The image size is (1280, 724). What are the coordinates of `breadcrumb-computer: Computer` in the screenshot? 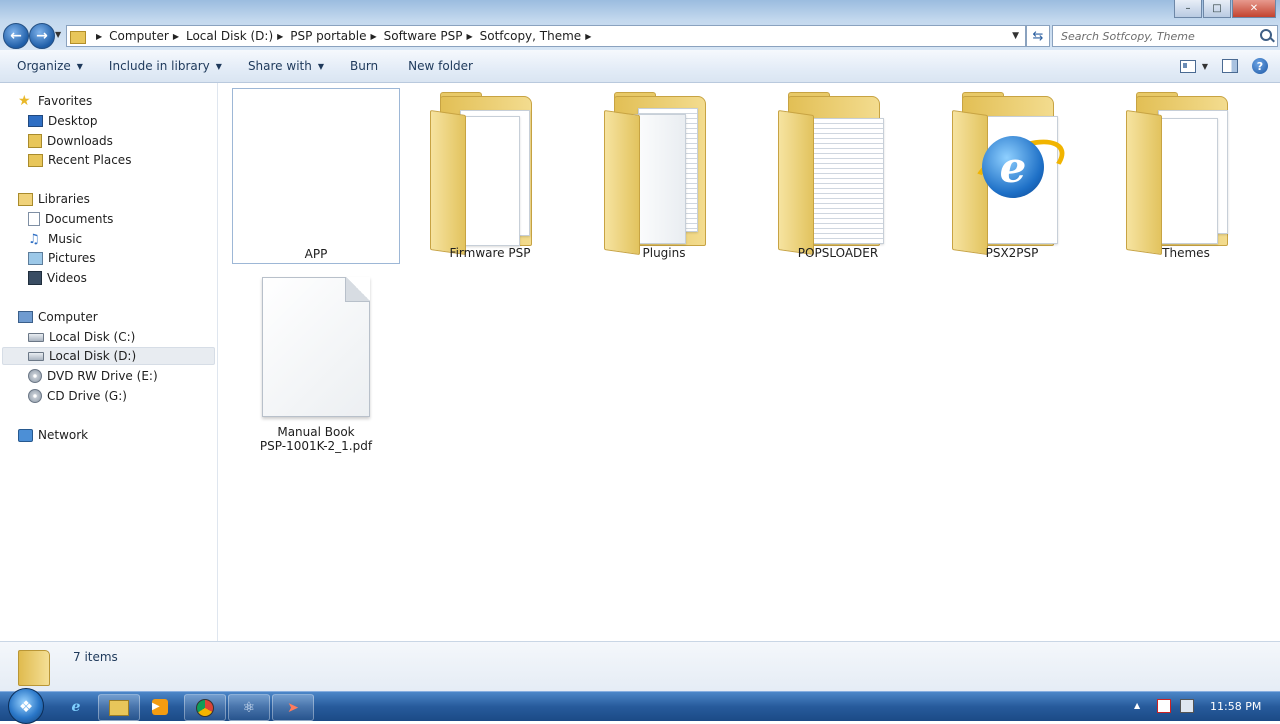 It's located at (139, 36).